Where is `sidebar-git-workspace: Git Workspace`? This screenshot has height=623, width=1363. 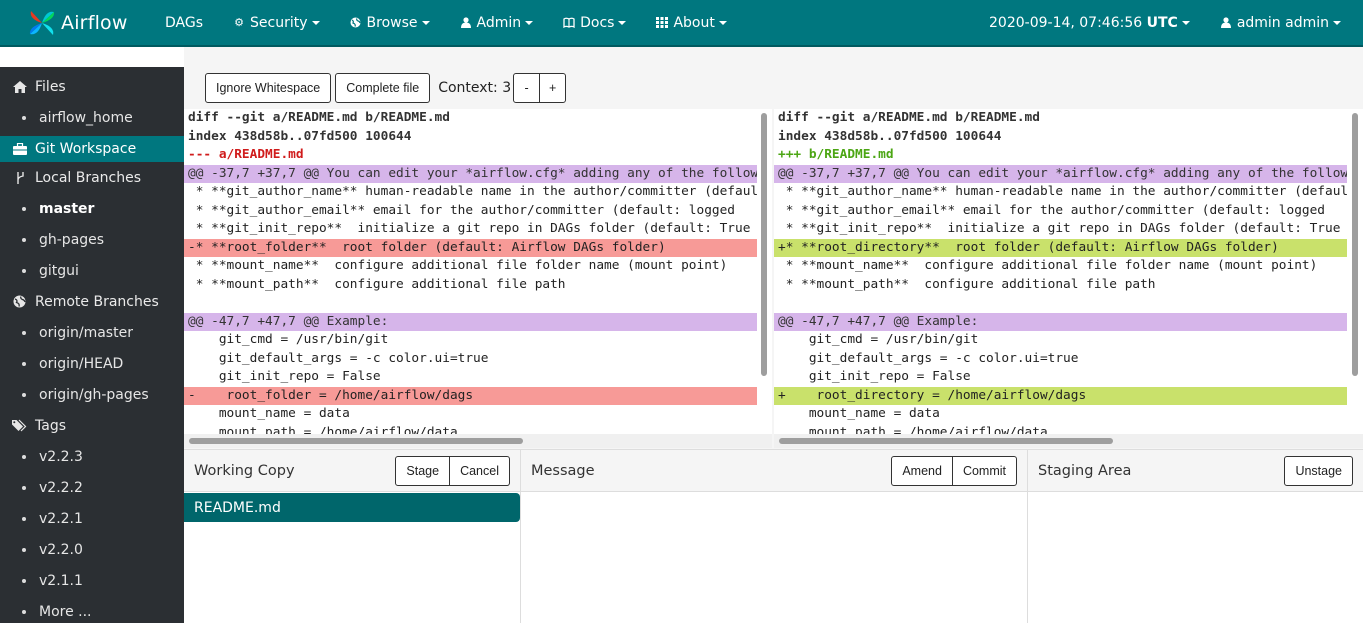
sidebar-git-workspace: Git Workspace is located at coordinates (92, 149).